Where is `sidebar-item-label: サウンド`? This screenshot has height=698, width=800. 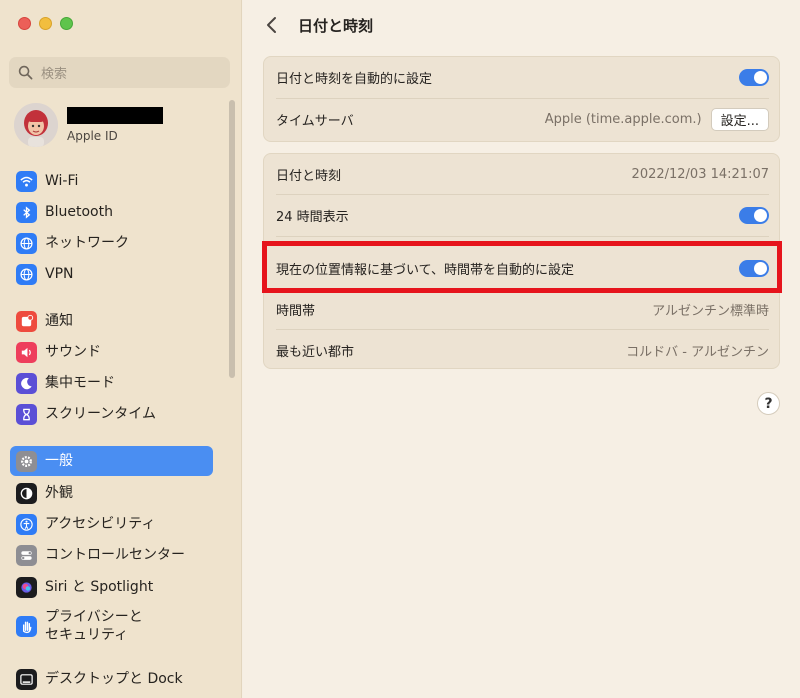
sidebar-item-label: サウンド is located at coordinates (73, 352).